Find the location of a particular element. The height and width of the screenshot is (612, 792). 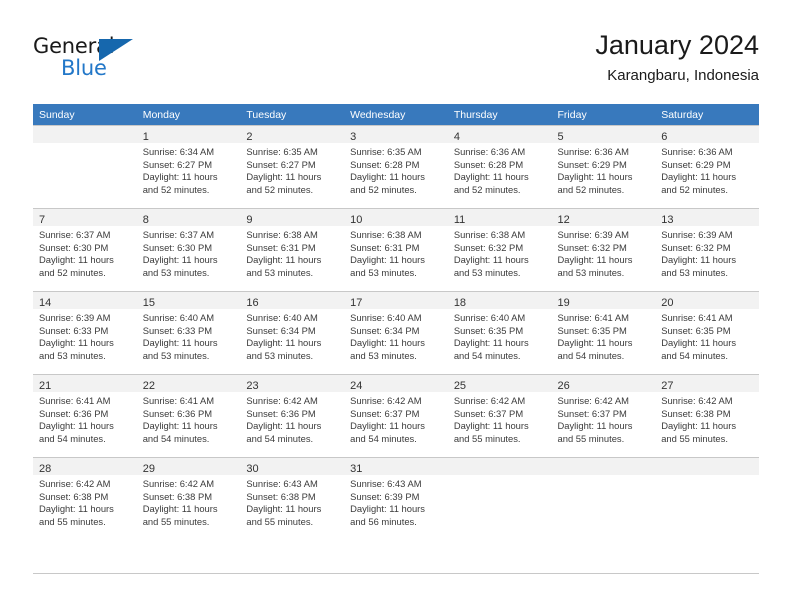

day-number-bar: 30 is located at coordinates (292, 466).